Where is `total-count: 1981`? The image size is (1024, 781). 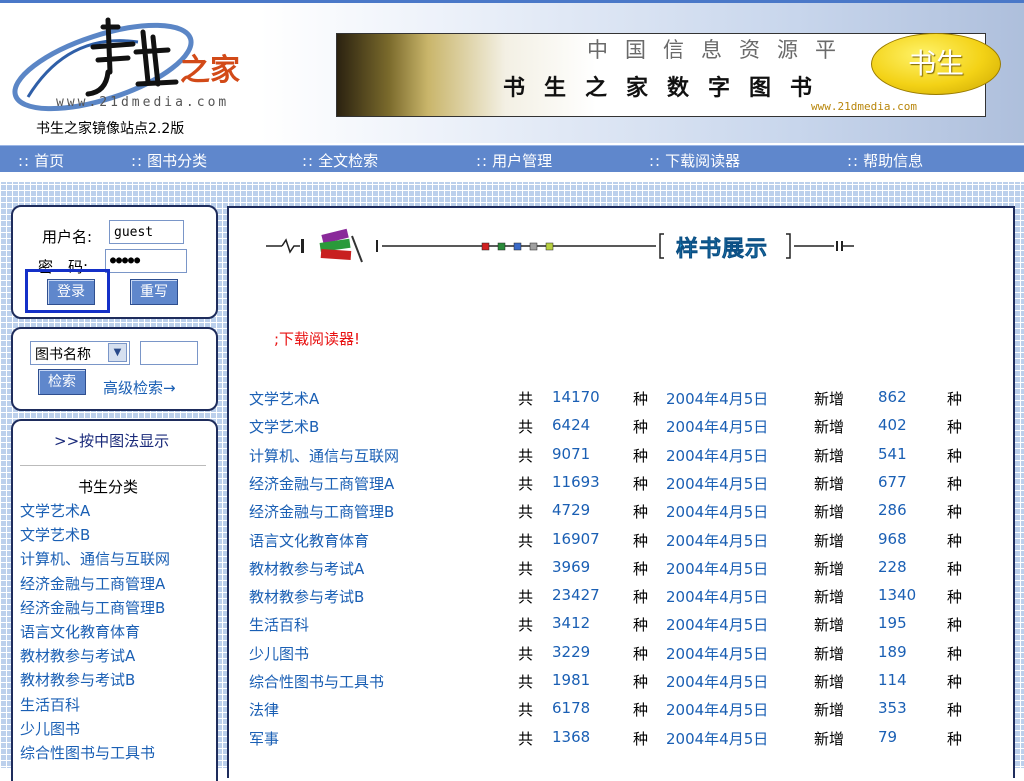
total-count: 1981 is located at coordinates (571, 680).